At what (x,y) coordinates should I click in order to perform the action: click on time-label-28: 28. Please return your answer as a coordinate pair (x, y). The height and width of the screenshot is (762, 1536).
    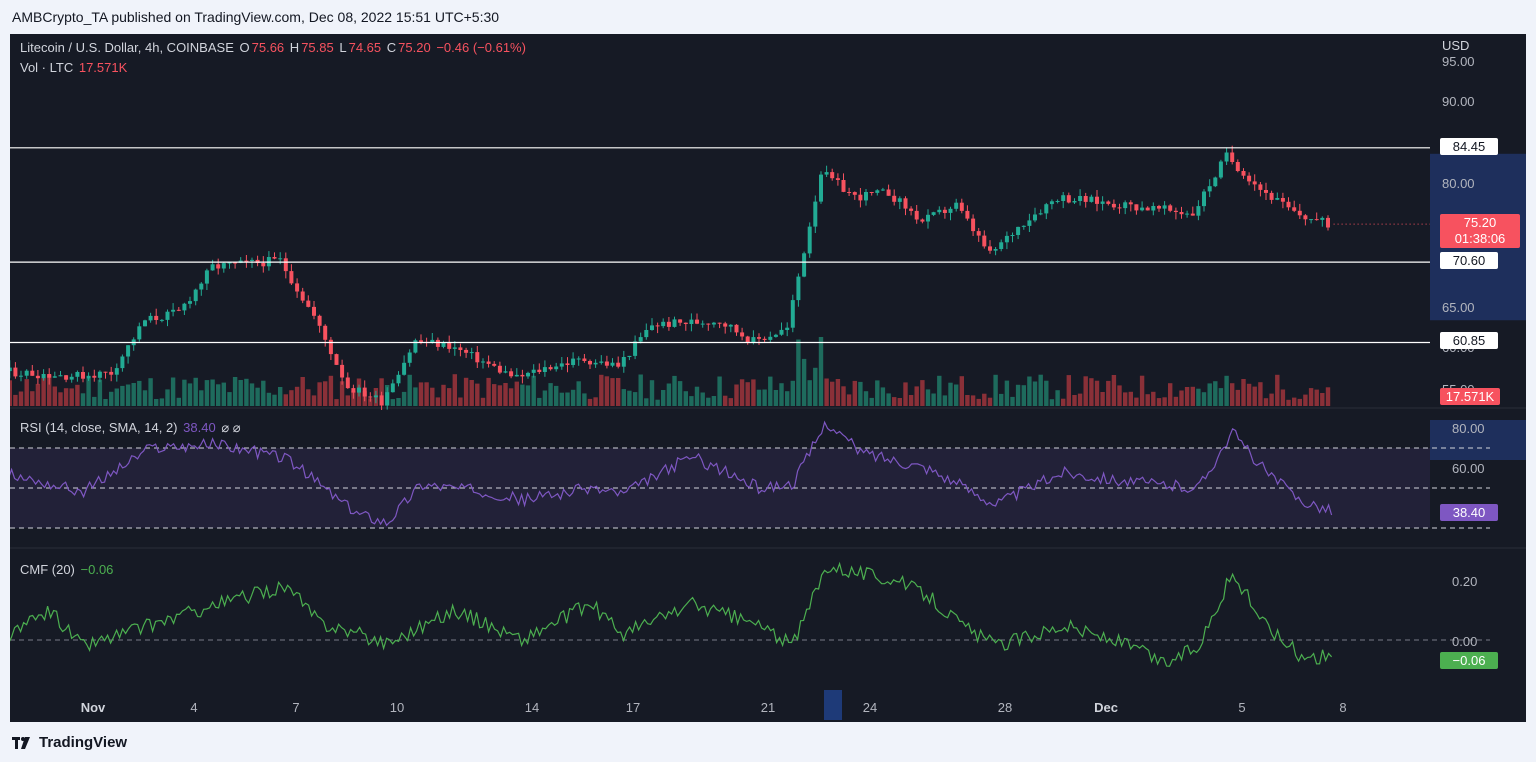
    Looking at the image, I should click on (1005, 707).